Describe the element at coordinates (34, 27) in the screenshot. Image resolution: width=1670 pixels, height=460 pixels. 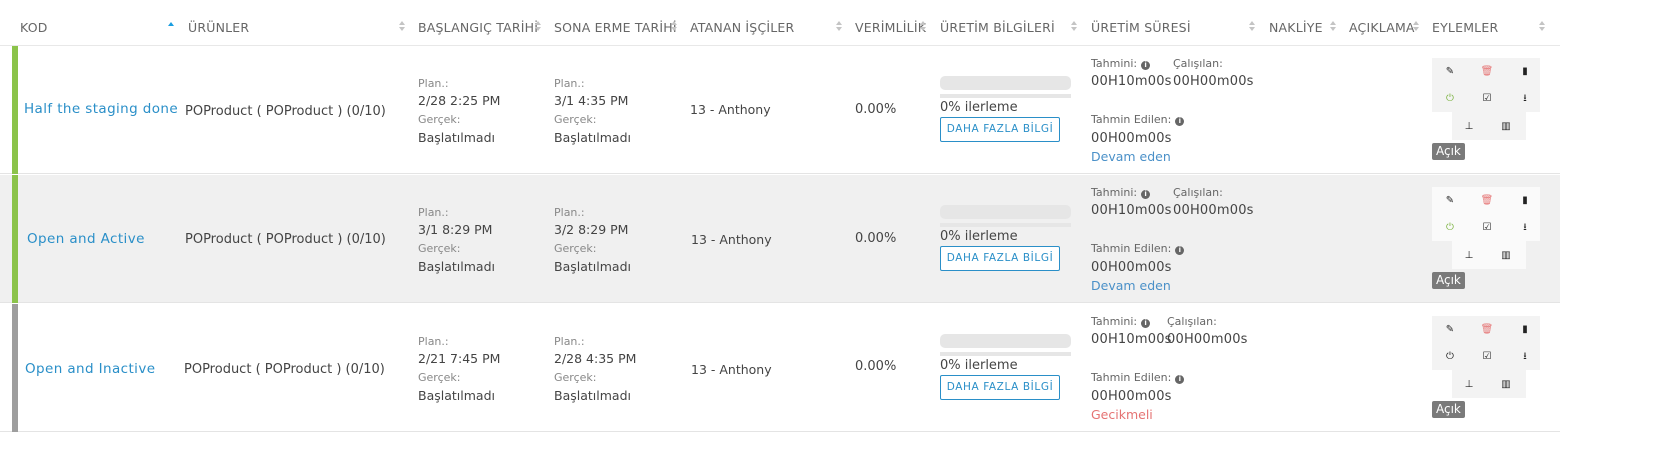
I see `col-kod: KOD` at that location.